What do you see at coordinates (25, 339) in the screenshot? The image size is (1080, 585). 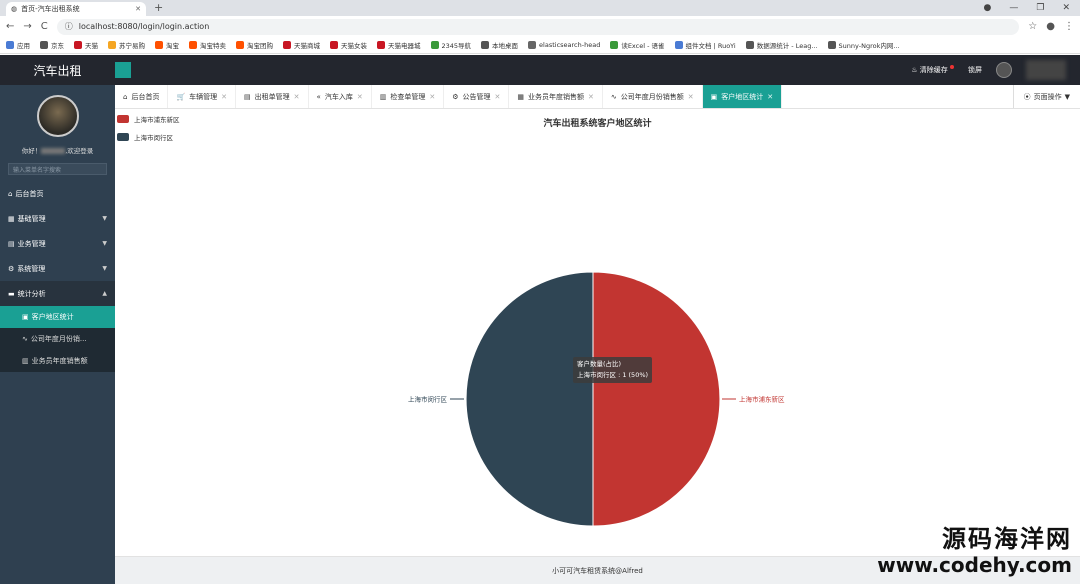 I see `chart-line-icon: ∿` at bounding box center [25, 339].